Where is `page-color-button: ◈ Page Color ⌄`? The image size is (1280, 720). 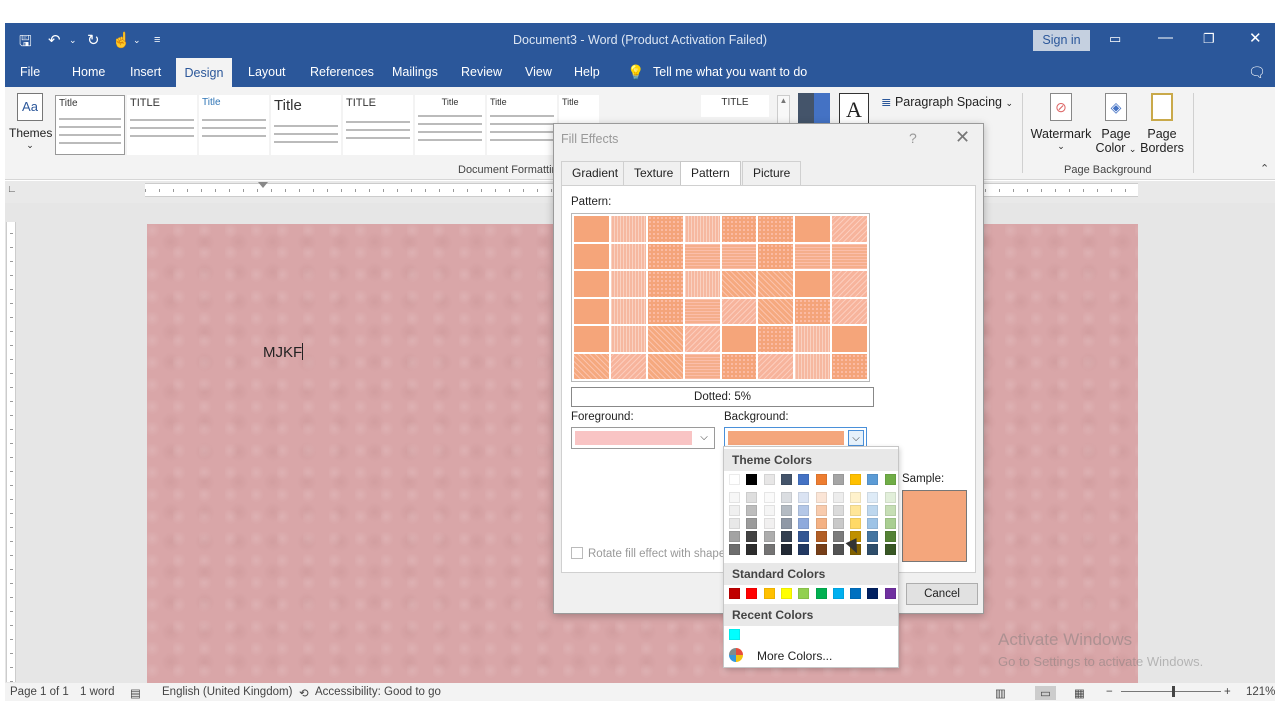
page-color-button: ◈ Page Color ⌄ is located at coordinates (1116, 124).